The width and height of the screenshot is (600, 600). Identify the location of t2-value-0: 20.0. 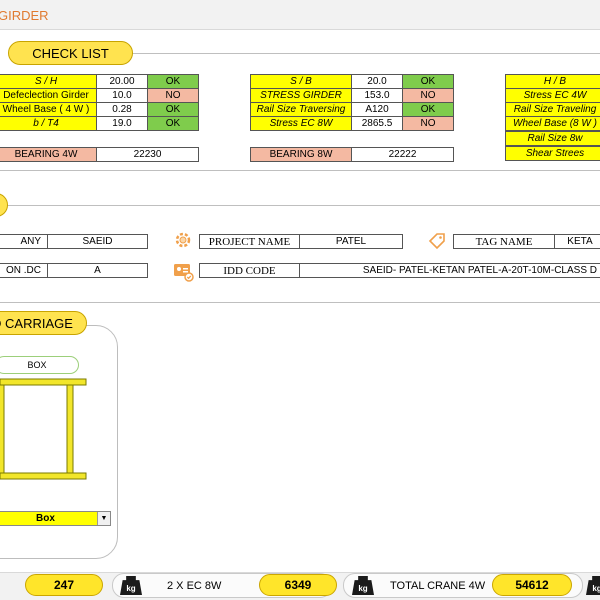
(377, 81).